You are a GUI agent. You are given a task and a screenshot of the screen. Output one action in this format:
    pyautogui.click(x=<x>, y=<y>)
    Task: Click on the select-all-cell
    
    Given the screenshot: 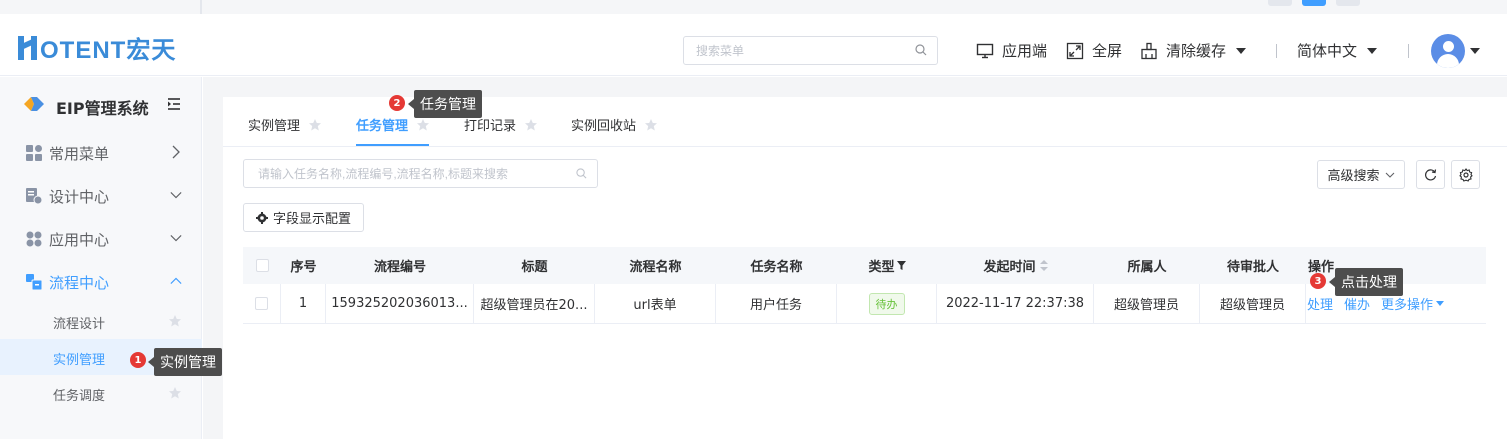 What is the action you would take?
    pyautogui.click(x=262, y=265)
    